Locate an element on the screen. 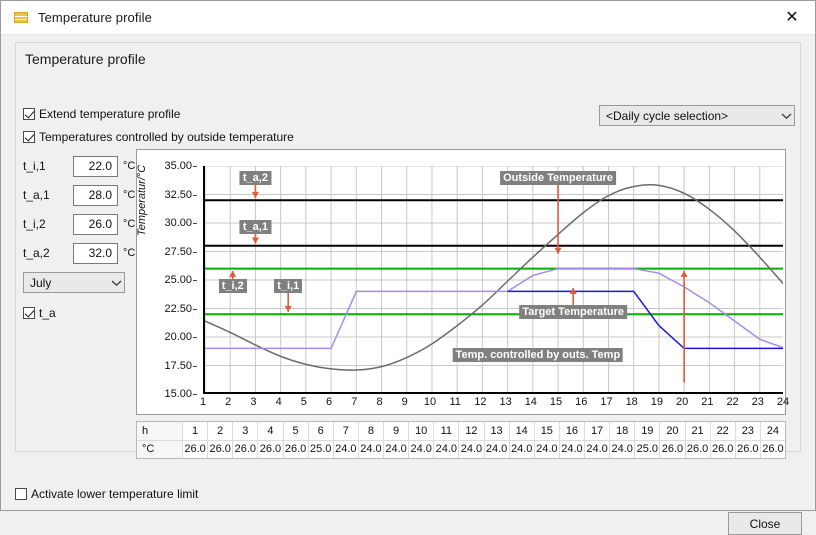  table-cell-hour: 4 is located at coordinates (271, 431).